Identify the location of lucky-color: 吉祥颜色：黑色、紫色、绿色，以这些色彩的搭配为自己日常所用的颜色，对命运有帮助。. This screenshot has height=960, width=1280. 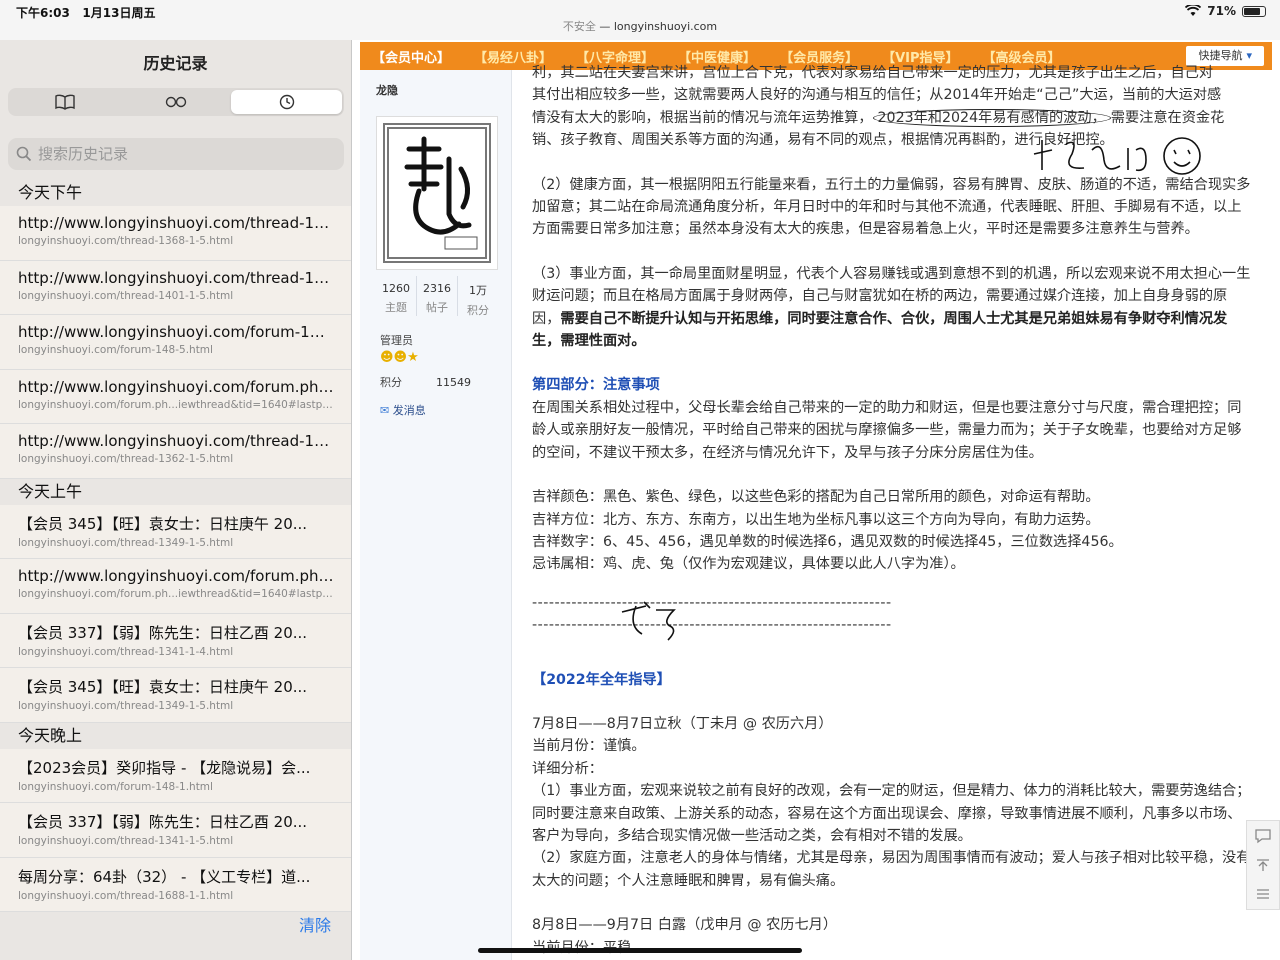
(816, 497).